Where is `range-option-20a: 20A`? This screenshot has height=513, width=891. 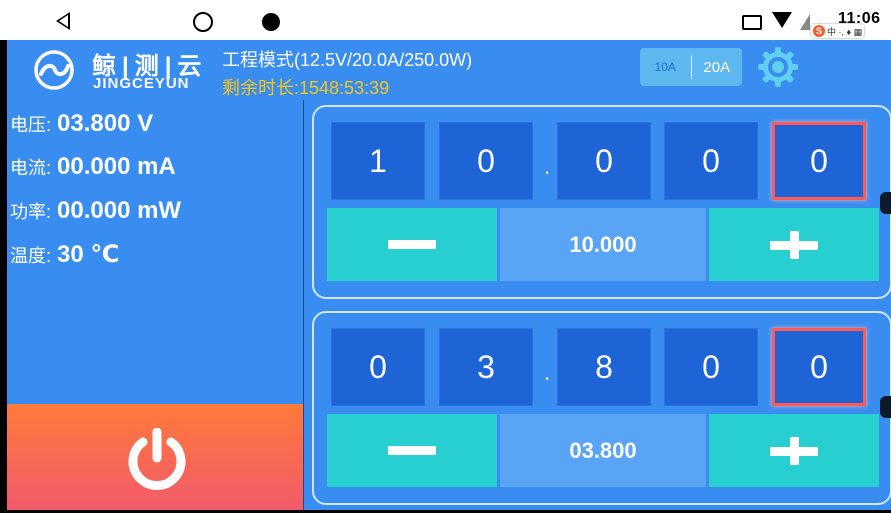 range-option-20a: 20A is located at coordinates (717, 67).